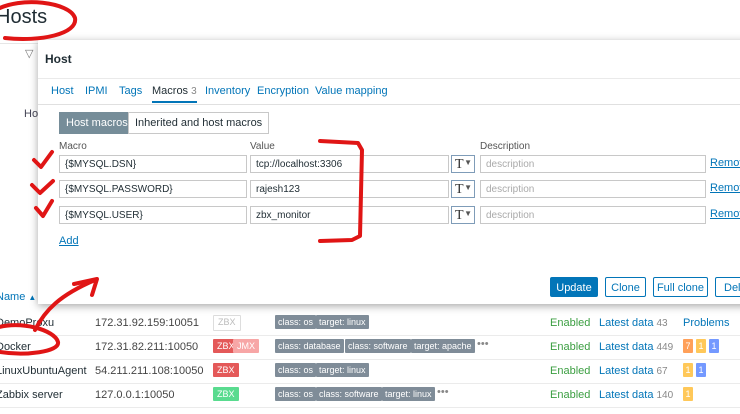  What do you see at coordinates (309, 346) in the screenshot?
I see `tag-chip: class: database` at bounding box center [309, 346].